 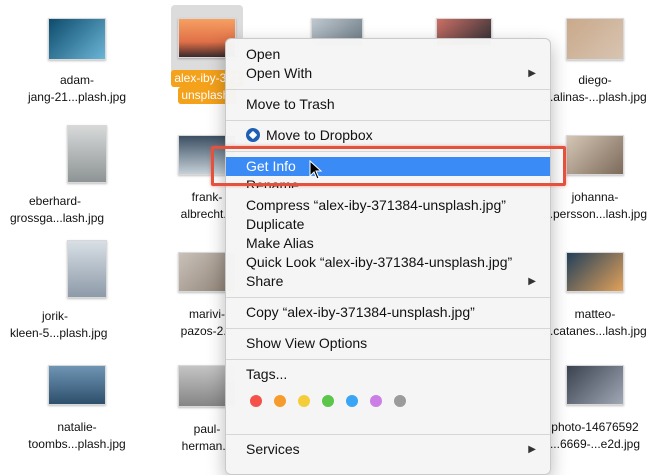 I want to click on file-item: eberhard-grossga...lash.jpg, so click(x=76, y=176).